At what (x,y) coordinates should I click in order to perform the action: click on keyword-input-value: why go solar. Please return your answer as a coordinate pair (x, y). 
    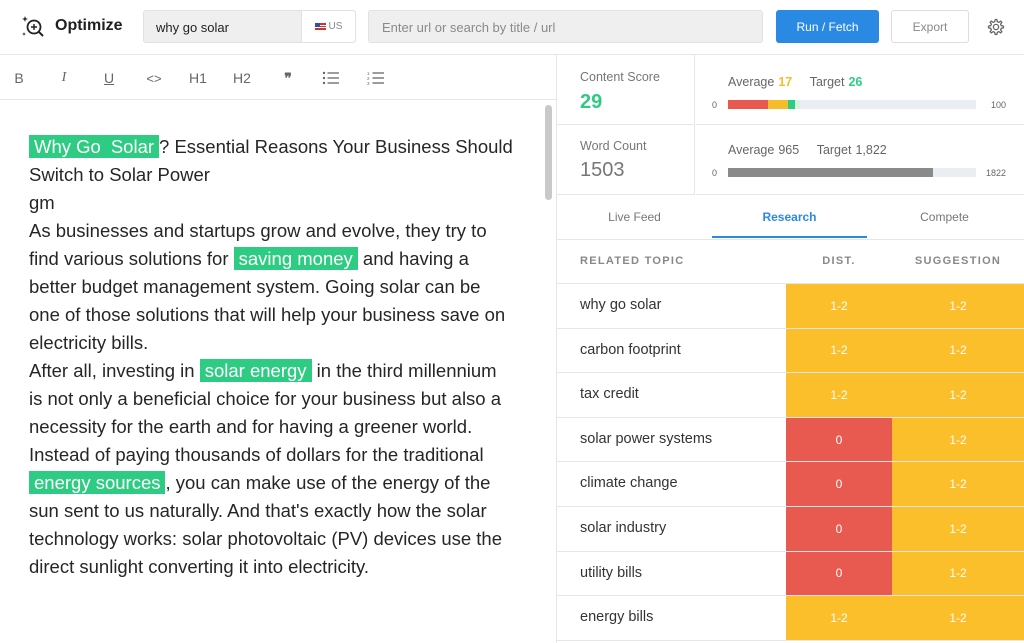
    Looking at the image, I should click on (192, 27).